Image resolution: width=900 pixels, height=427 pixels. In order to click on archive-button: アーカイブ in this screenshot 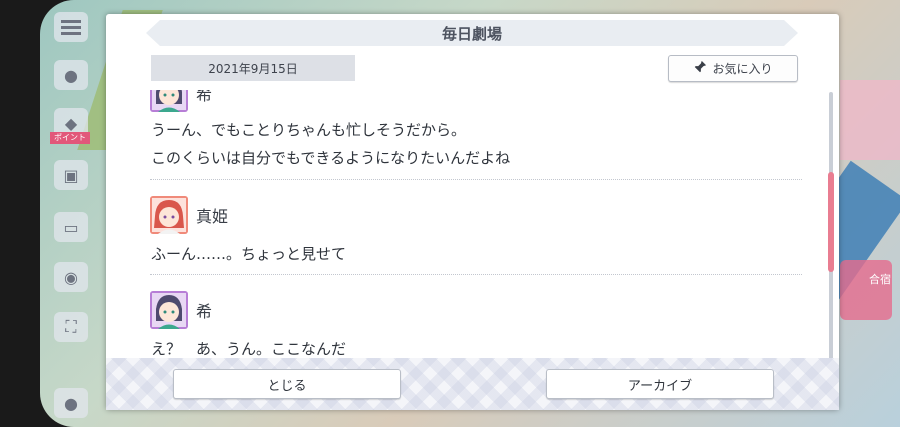, I will do `click(660, 384)`.